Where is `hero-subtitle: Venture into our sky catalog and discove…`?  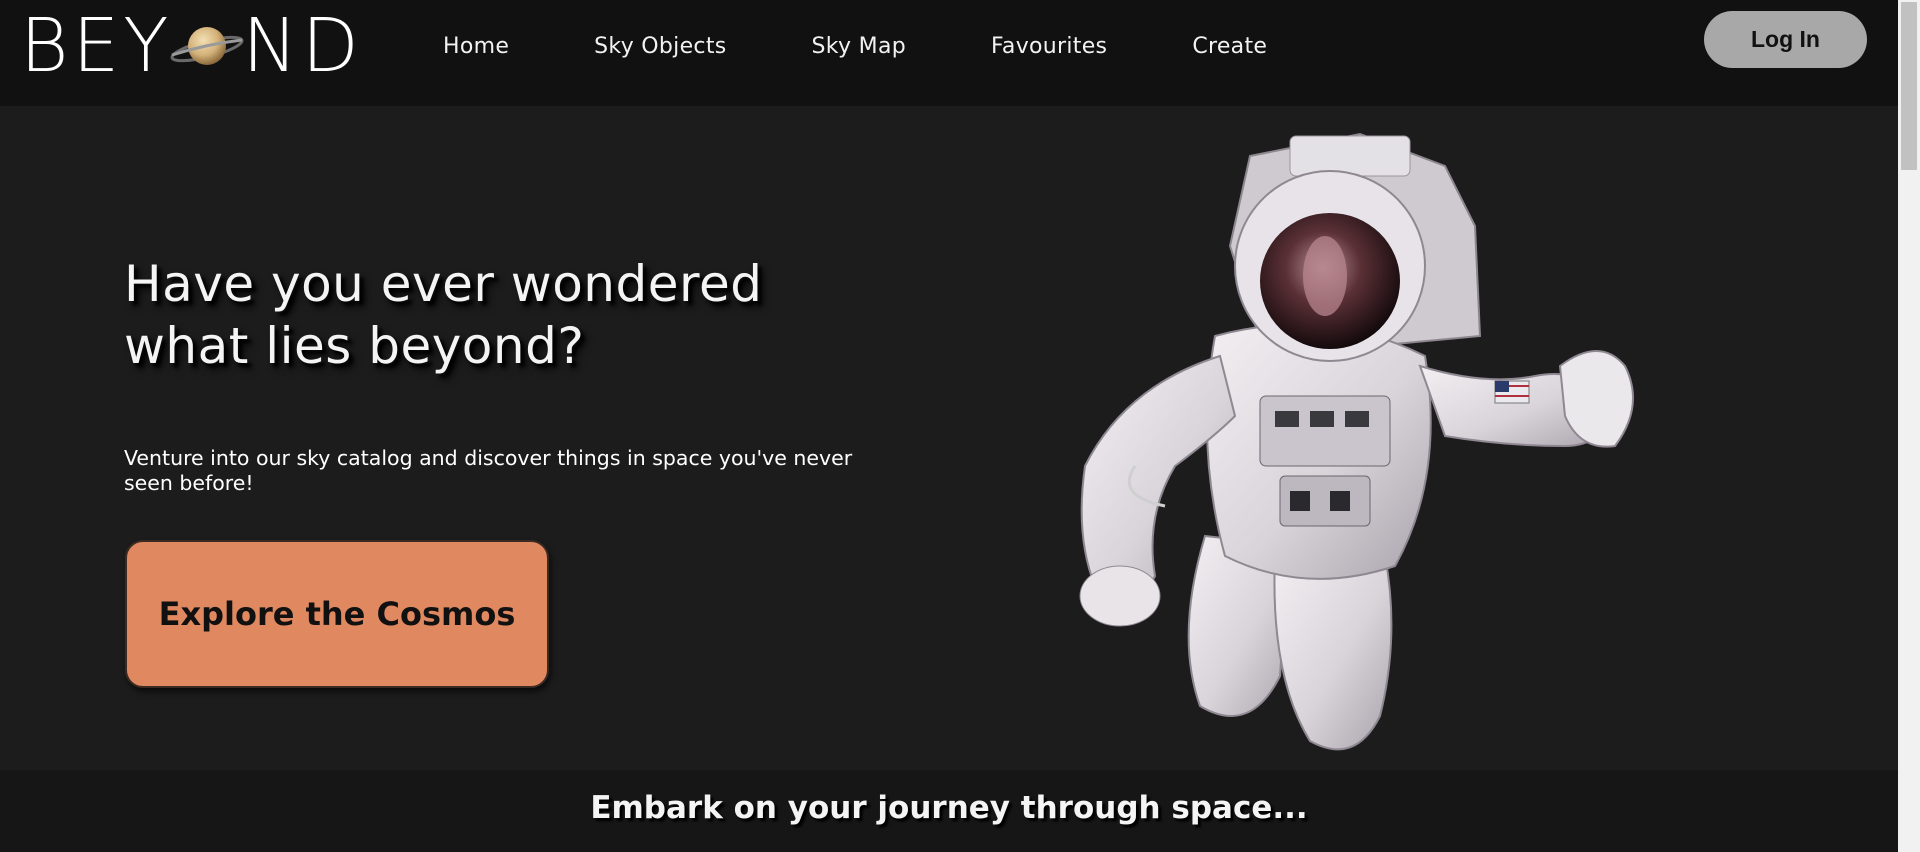
hero-subtitle: Venture into our sky catalog and discove… is located at coordinates (488, 470).